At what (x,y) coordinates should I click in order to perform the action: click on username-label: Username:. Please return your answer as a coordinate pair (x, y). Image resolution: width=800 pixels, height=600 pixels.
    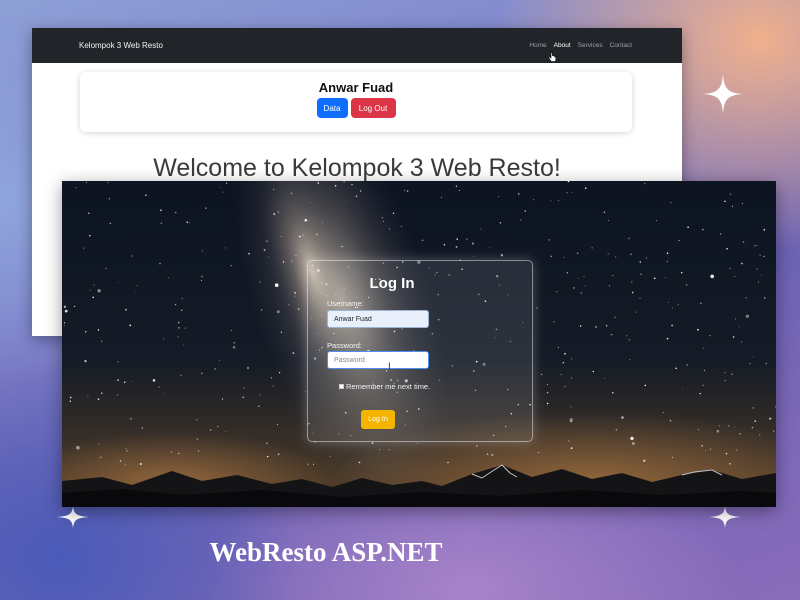
    Looking at the image, I should click on (345, 303).